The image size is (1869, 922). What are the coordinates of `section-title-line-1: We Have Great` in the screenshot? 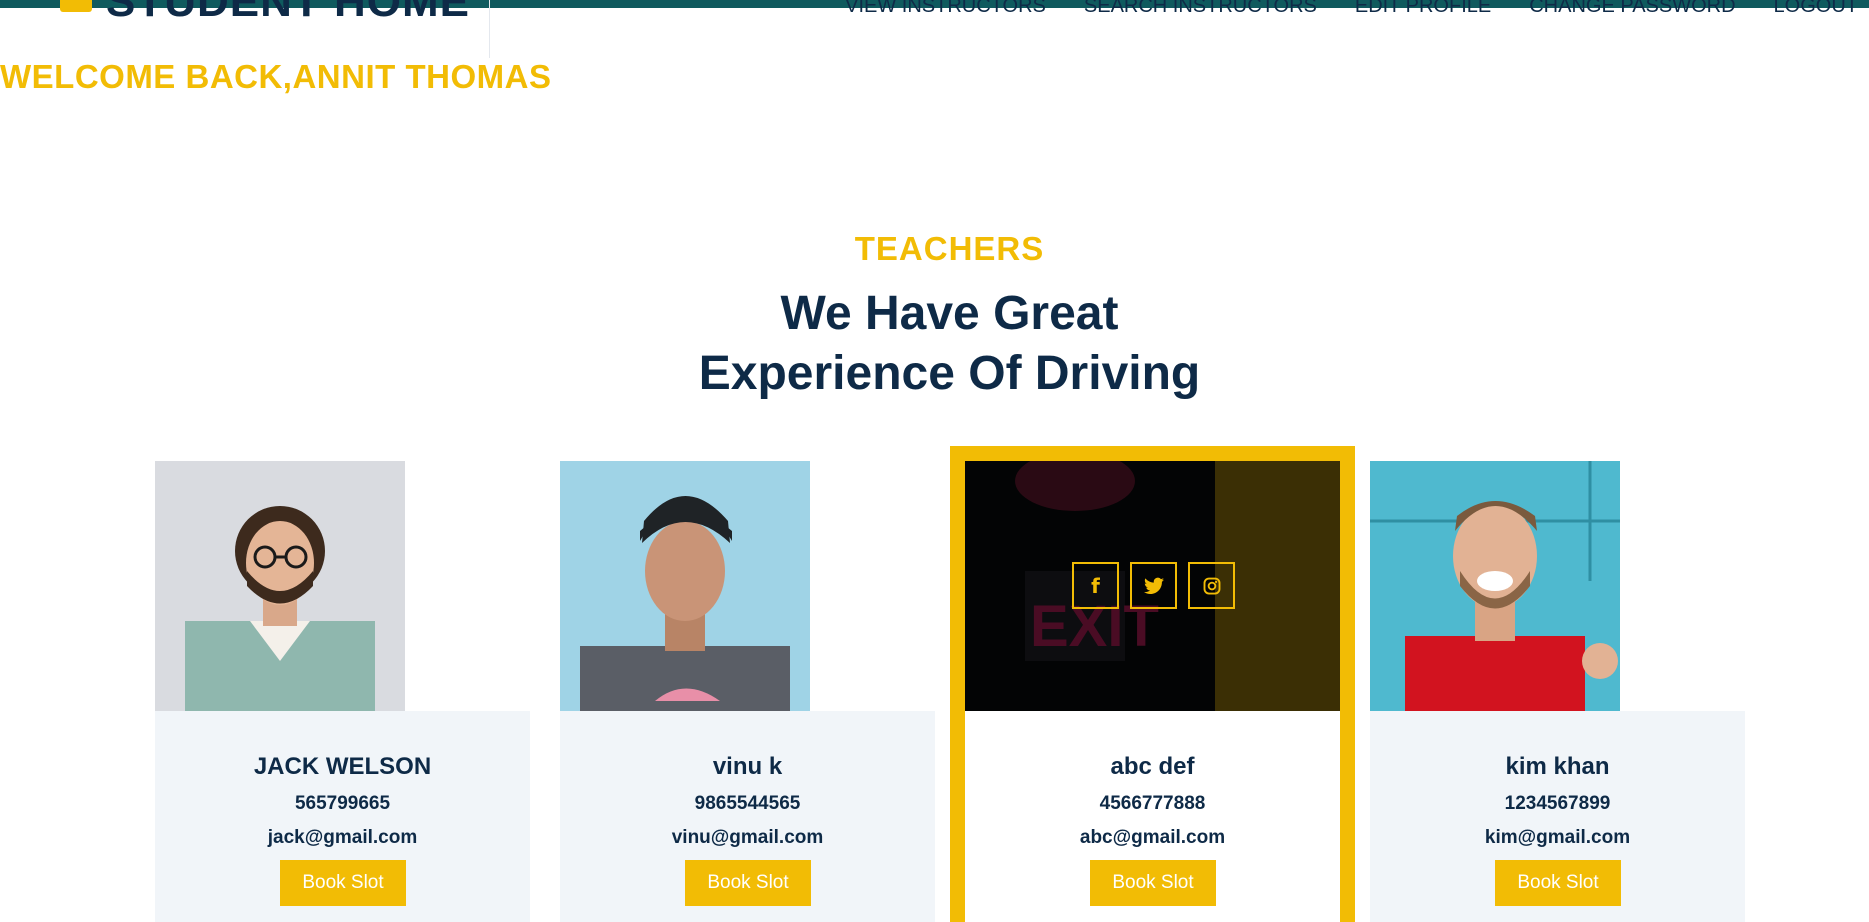 It's located at (949, 313).